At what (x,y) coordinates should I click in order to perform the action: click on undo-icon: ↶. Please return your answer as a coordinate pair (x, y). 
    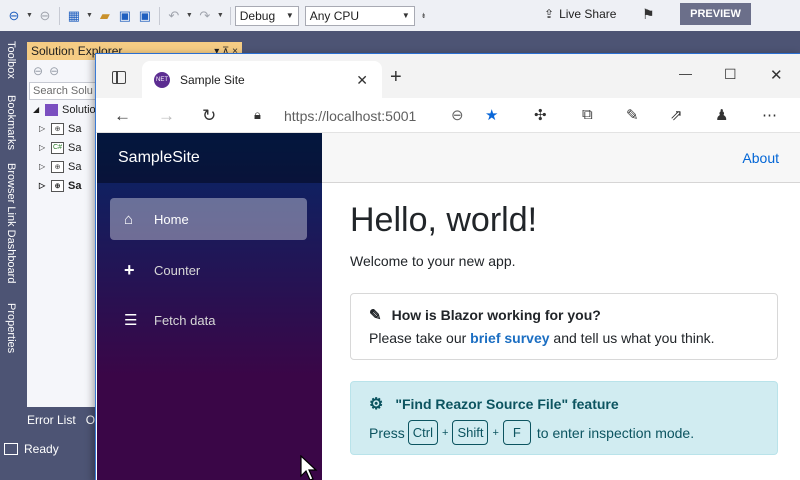
    Looking at the image, I should click on (174, 16).